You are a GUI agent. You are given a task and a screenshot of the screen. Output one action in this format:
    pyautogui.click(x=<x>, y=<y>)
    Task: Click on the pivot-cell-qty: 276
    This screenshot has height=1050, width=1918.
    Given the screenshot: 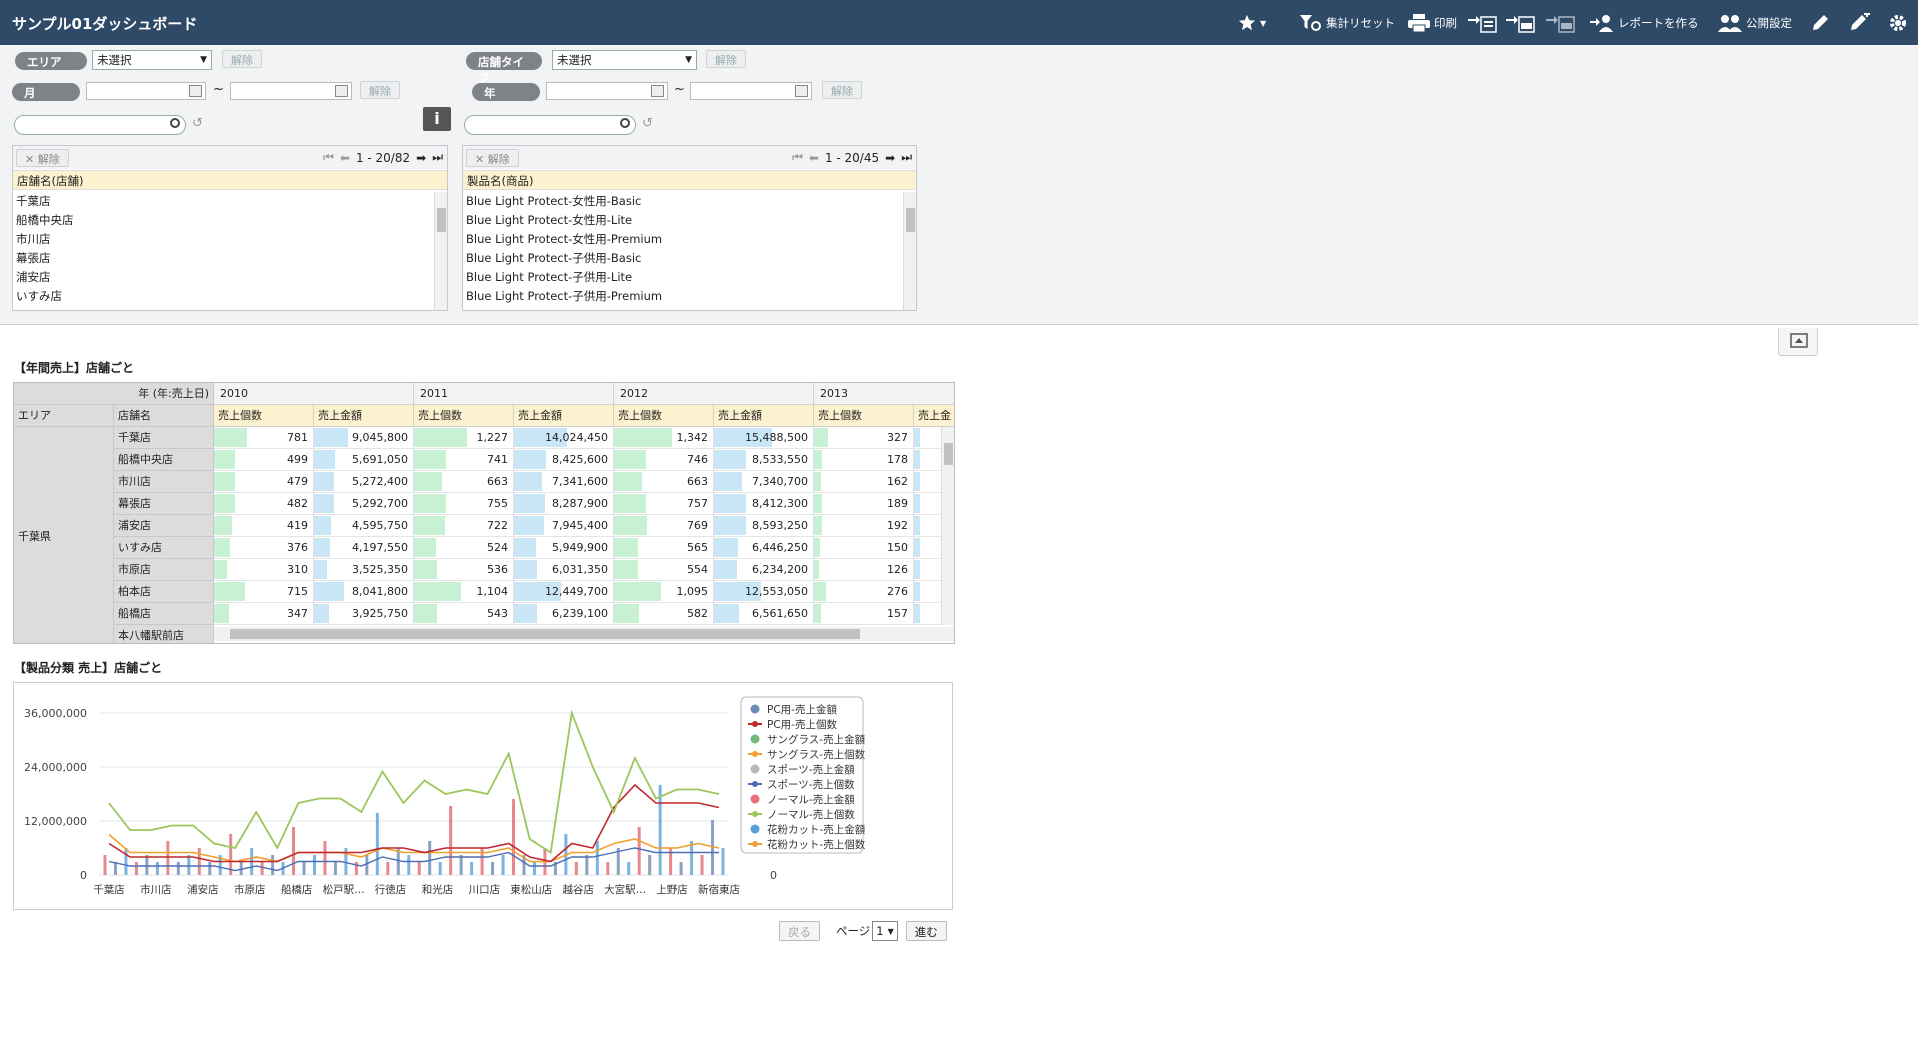 What is the action you would take?
    pyautogui.click(x=864, y=592)
    